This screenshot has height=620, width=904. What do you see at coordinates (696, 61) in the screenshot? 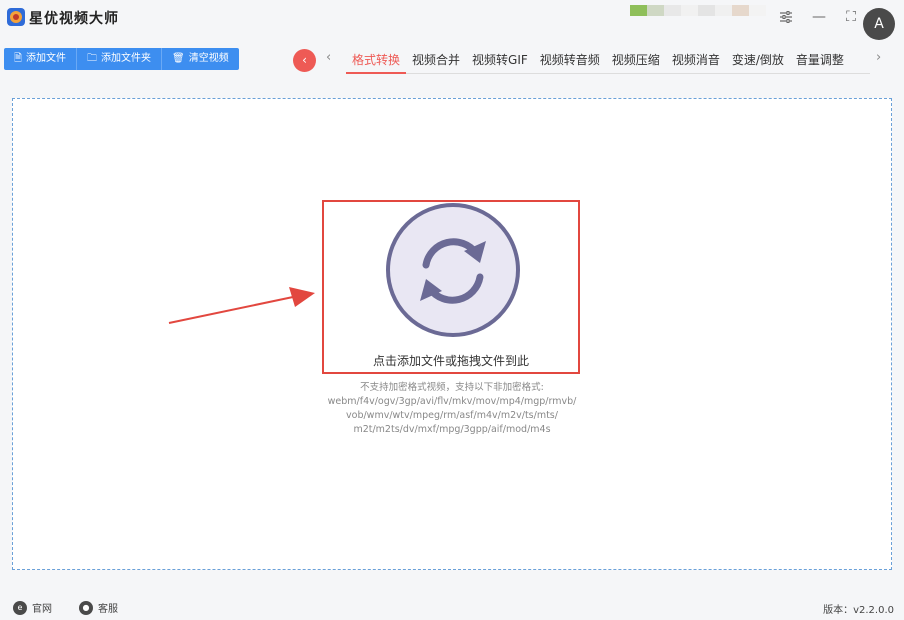
I see `tab-video-mute: 视频消音` at bounding box center [696, 61].